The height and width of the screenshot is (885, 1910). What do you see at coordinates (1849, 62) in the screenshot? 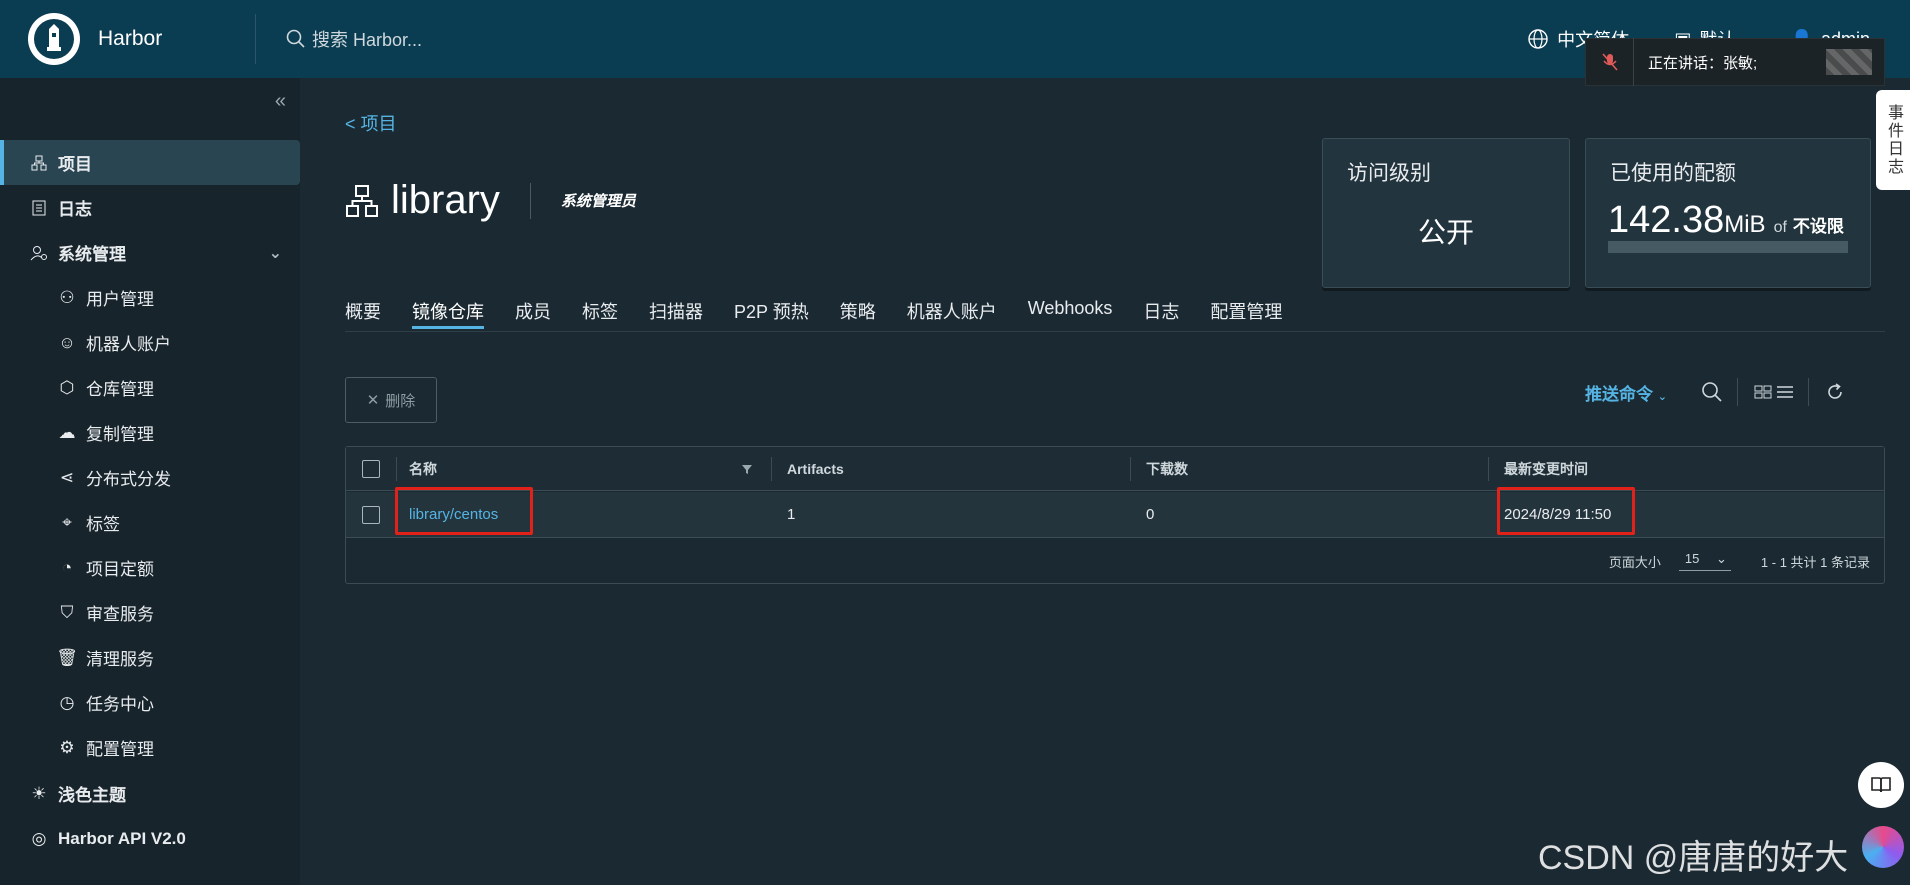
I see `avatar-thumbnail` at bounding box center [1849, 62].